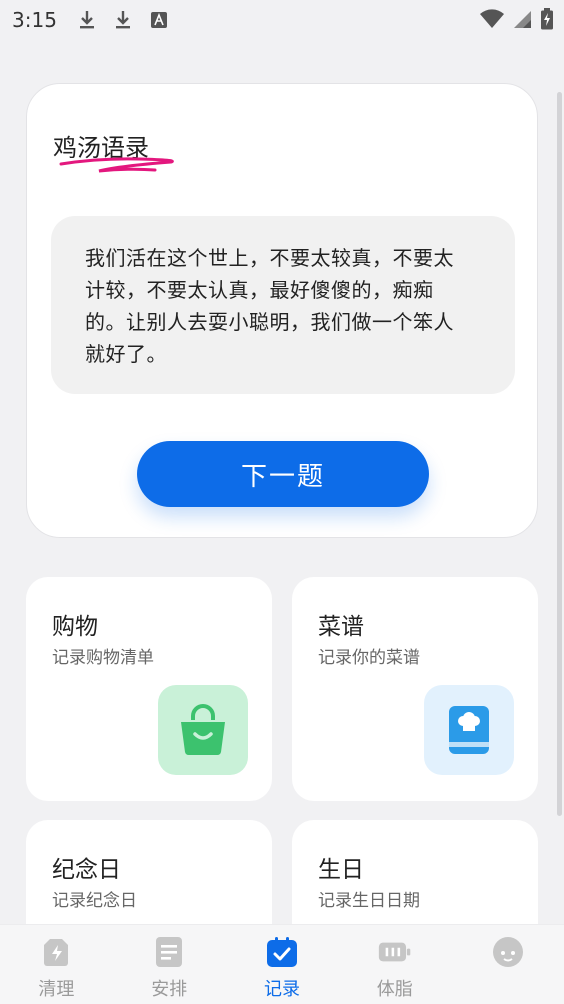 The image size is (564, 1004). I want to click on shopping-card: 购物 记录购物清单, so click(149, 689).